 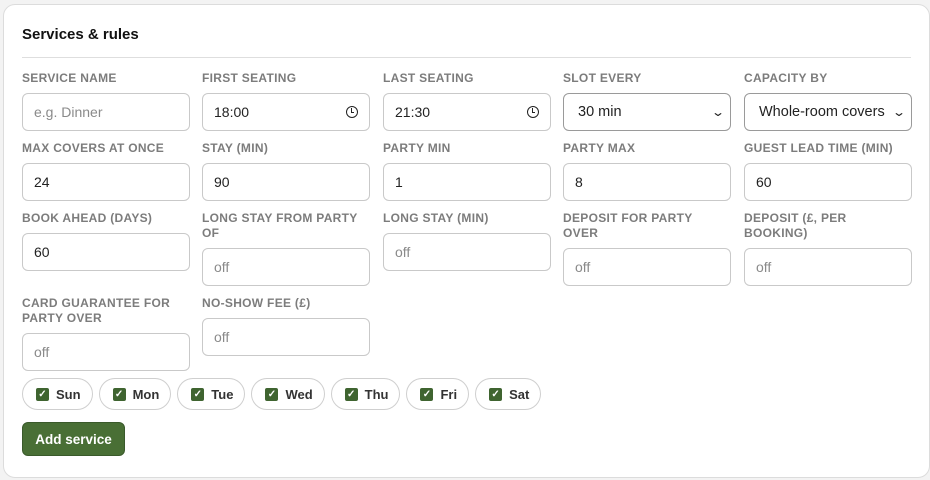 I want to click on party-max-input: 8, so click(x=647, y=182).